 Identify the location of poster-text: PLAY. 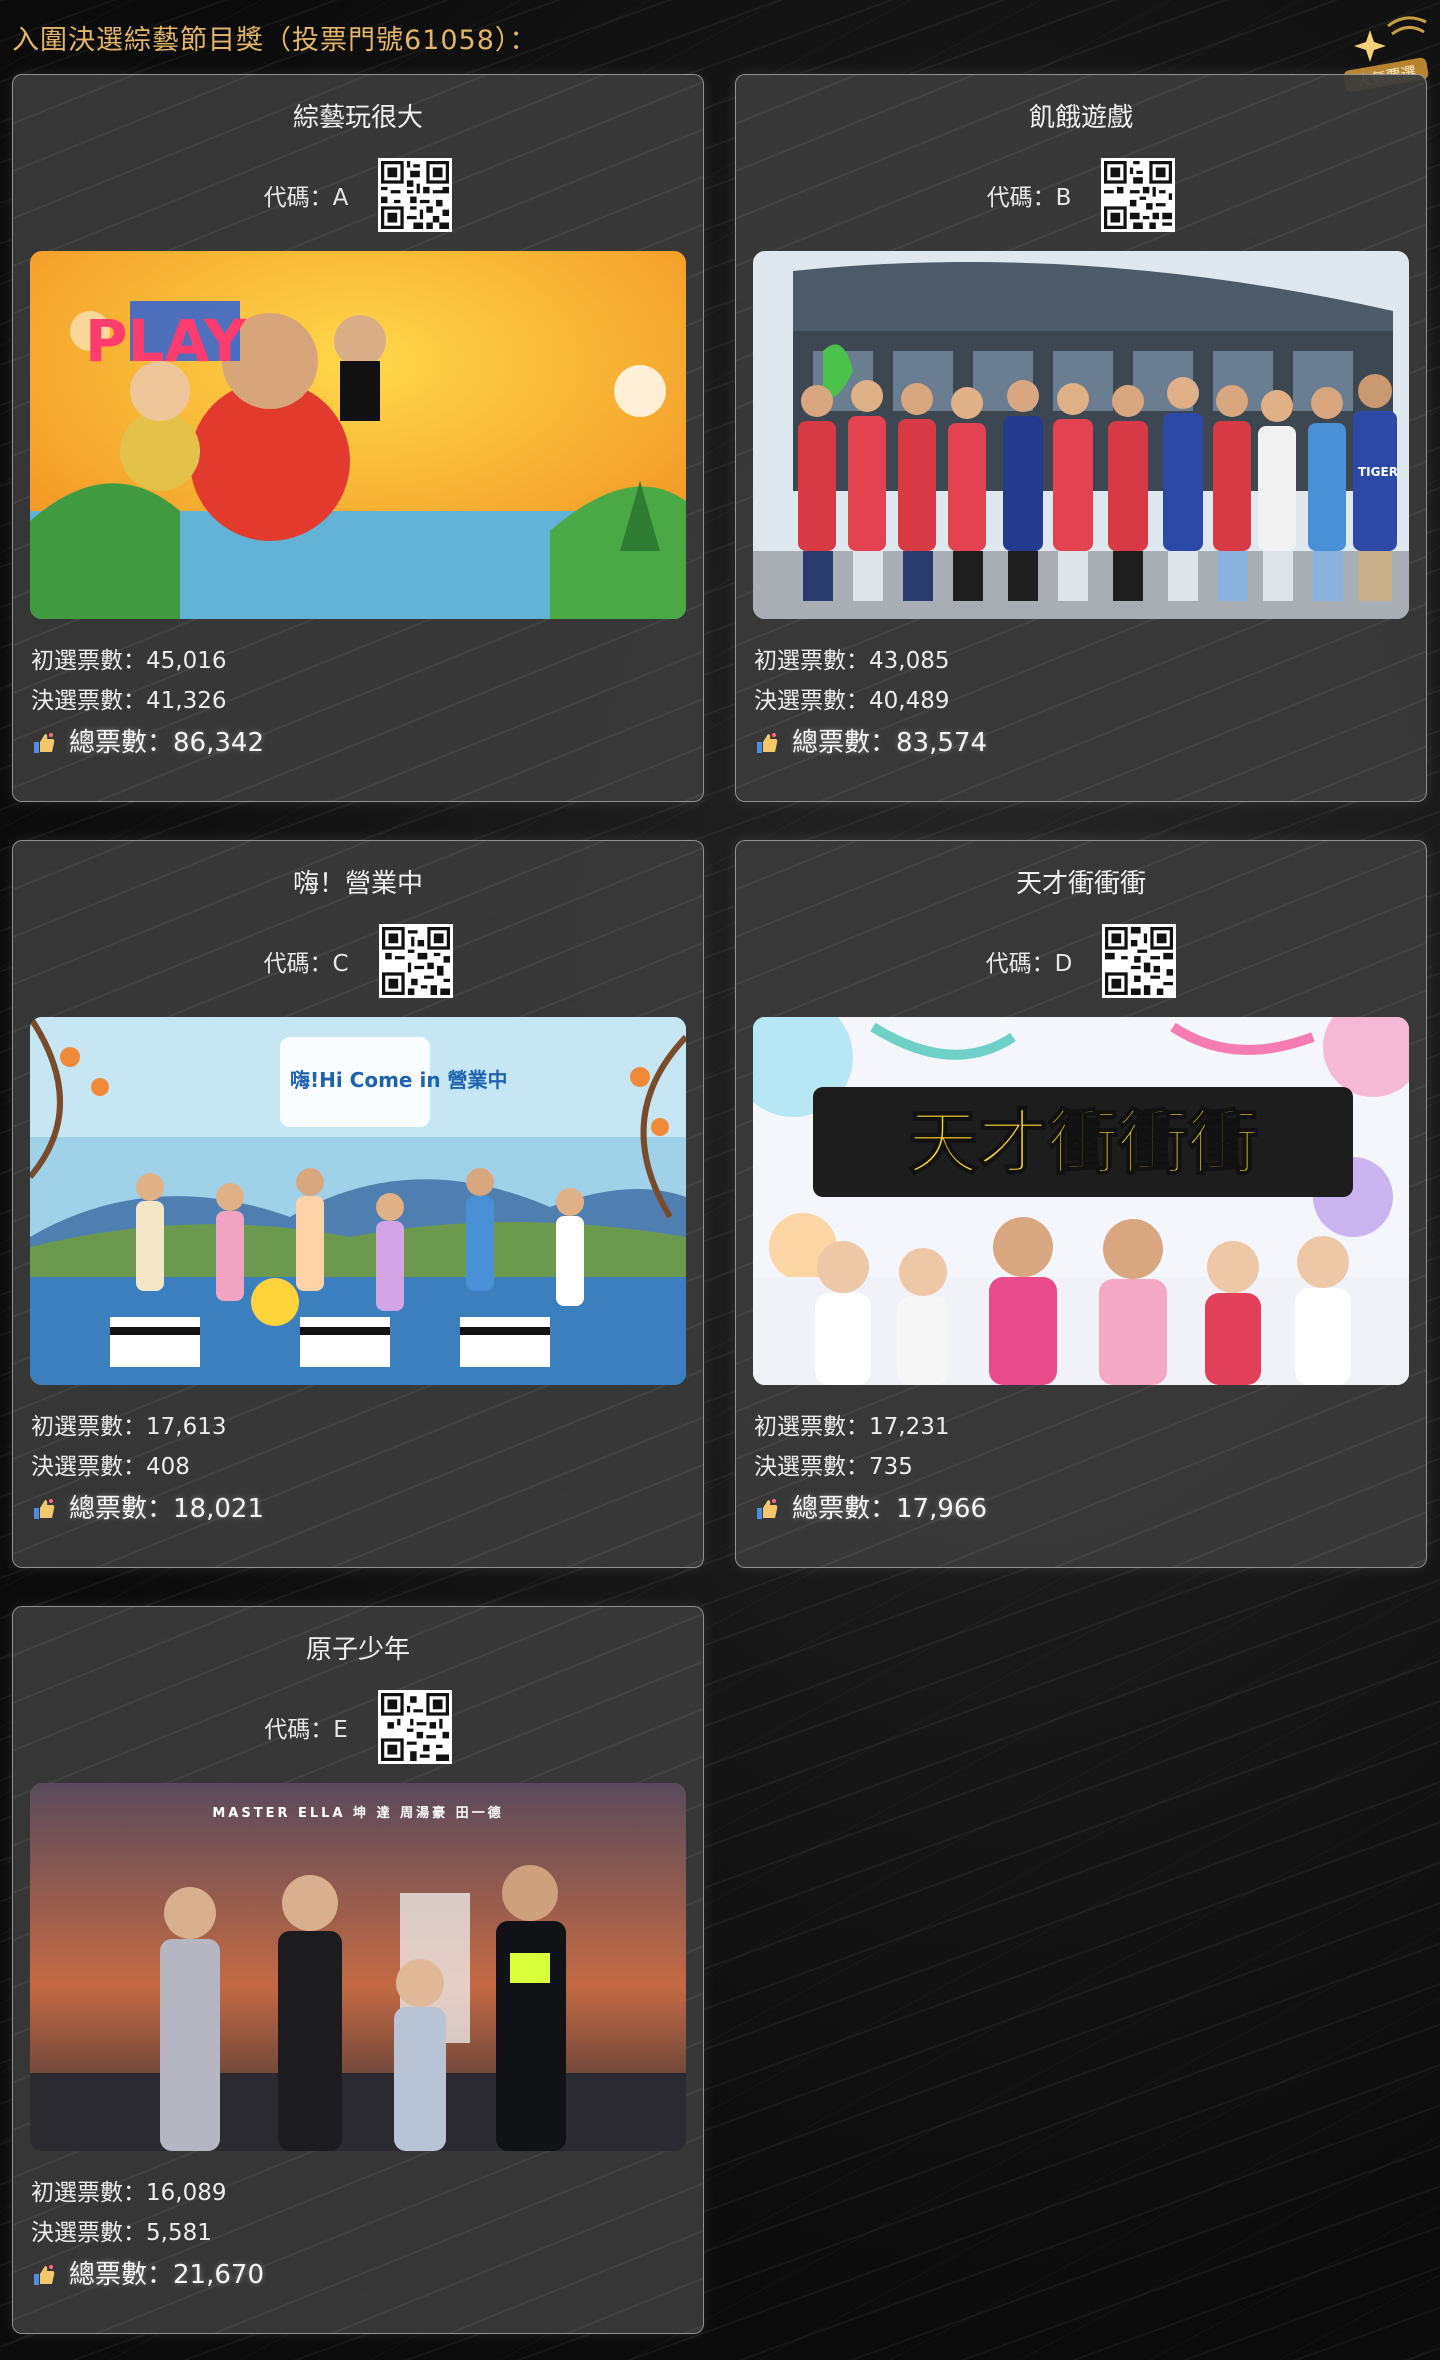
(166, 341).